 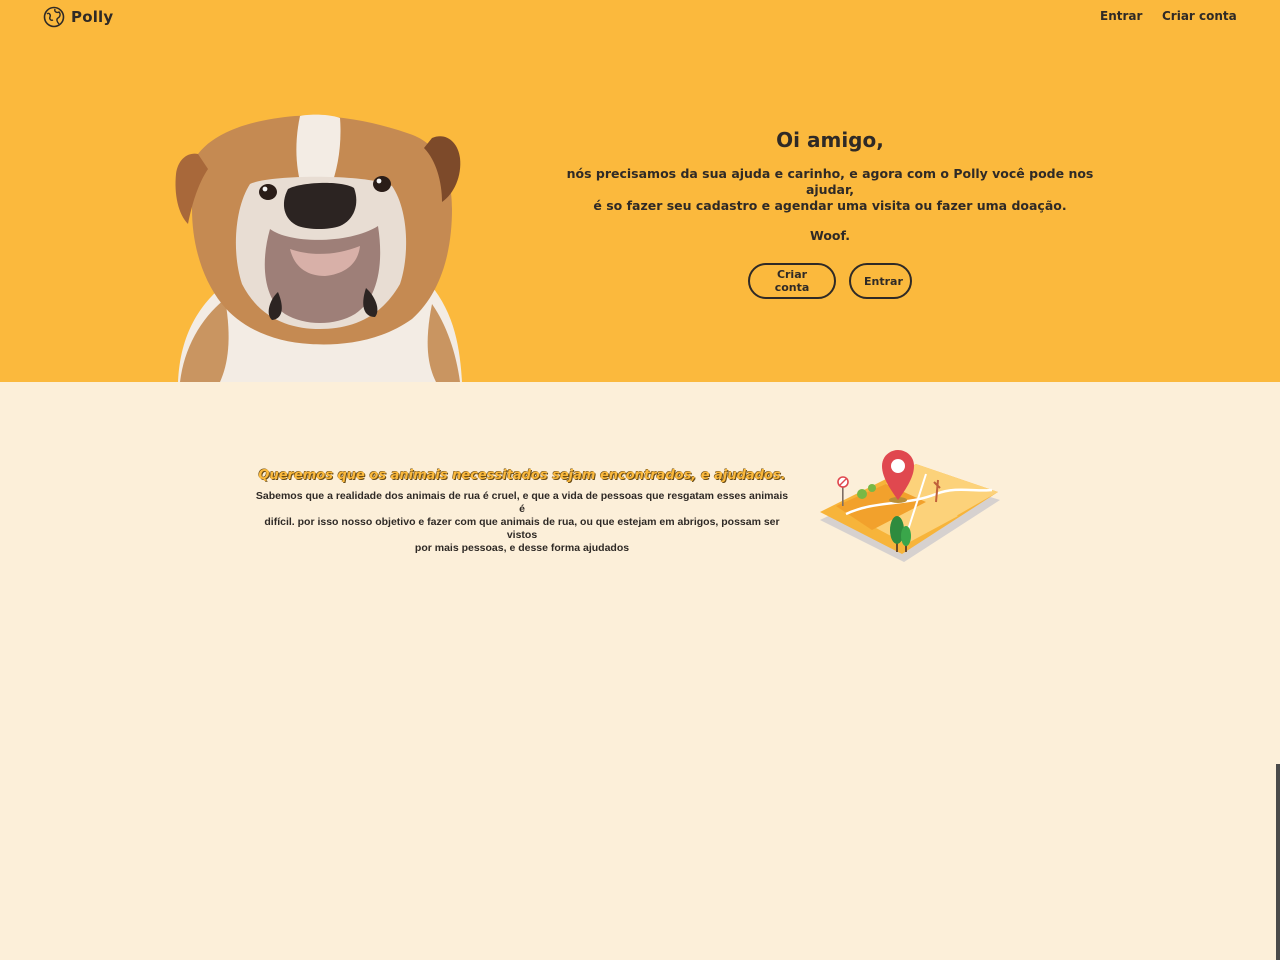 I want to click on signup-button: Criar conta, so click(x=792, y=281).